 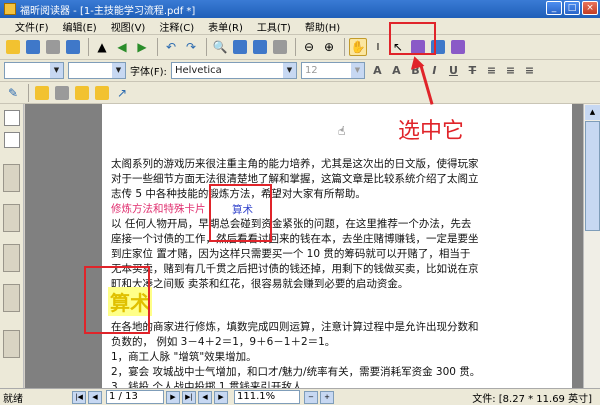 I want to click on close-button: ×, so click(x=590, y=8).